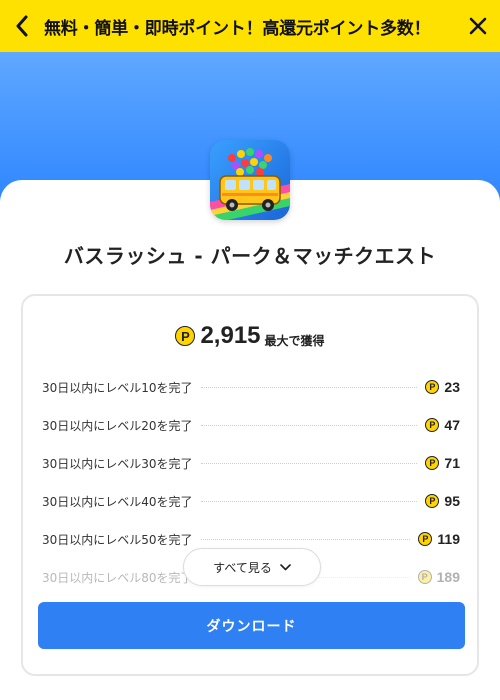 The width and height of the screenshot is (500, 700). What do you see at coordinates (452, 463) in the screenshot?
I see `task-points: 71` at bounding box center [452, 463].